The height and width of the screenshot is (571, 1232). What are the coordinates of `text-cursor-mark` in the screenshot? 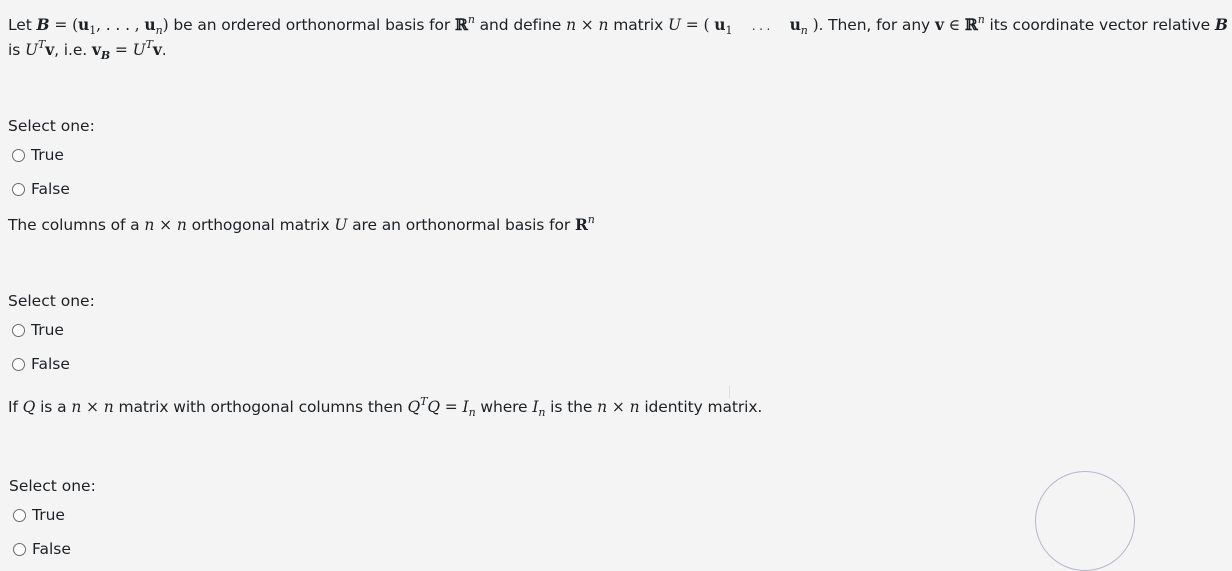 It's located at (729, 392).